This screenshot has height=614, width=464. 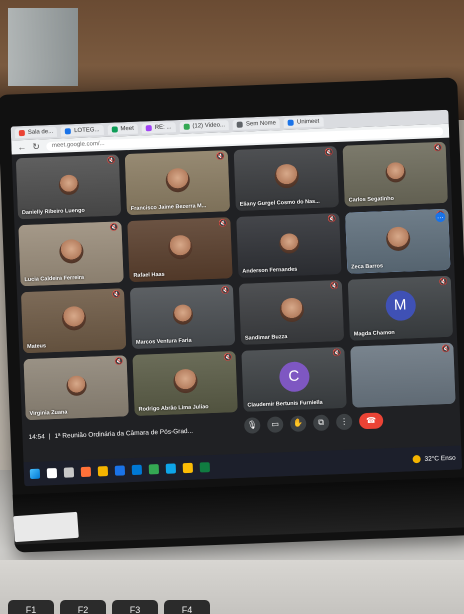 I want to click on system-tray: 32°C Enso, so click(x=434, y=459).